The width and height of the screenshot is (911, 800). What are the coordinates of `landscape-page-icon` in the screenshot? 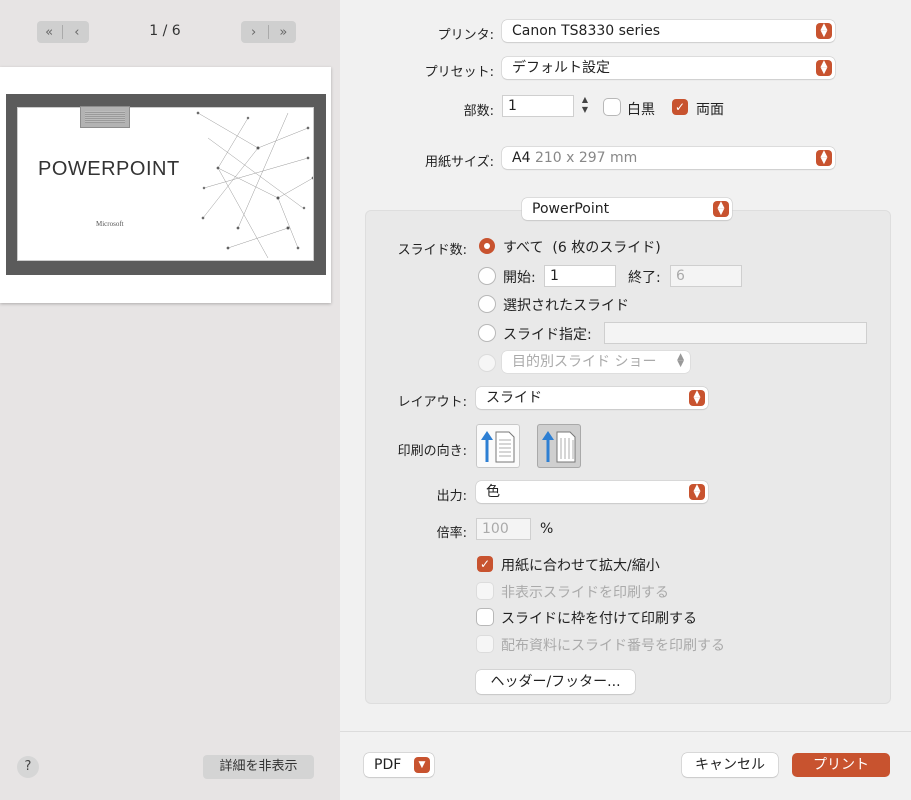 It's located at (559, 447).